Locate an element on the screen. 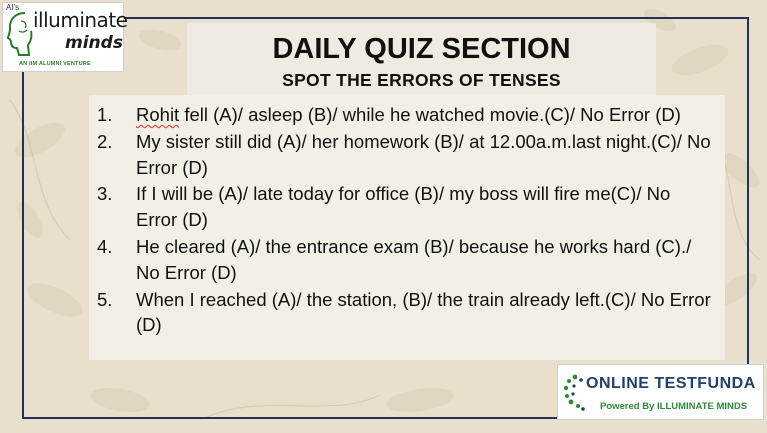  testfunda-powered-by: Powered By ILLUMINATE MINDS is located at coordinates (674, 406).